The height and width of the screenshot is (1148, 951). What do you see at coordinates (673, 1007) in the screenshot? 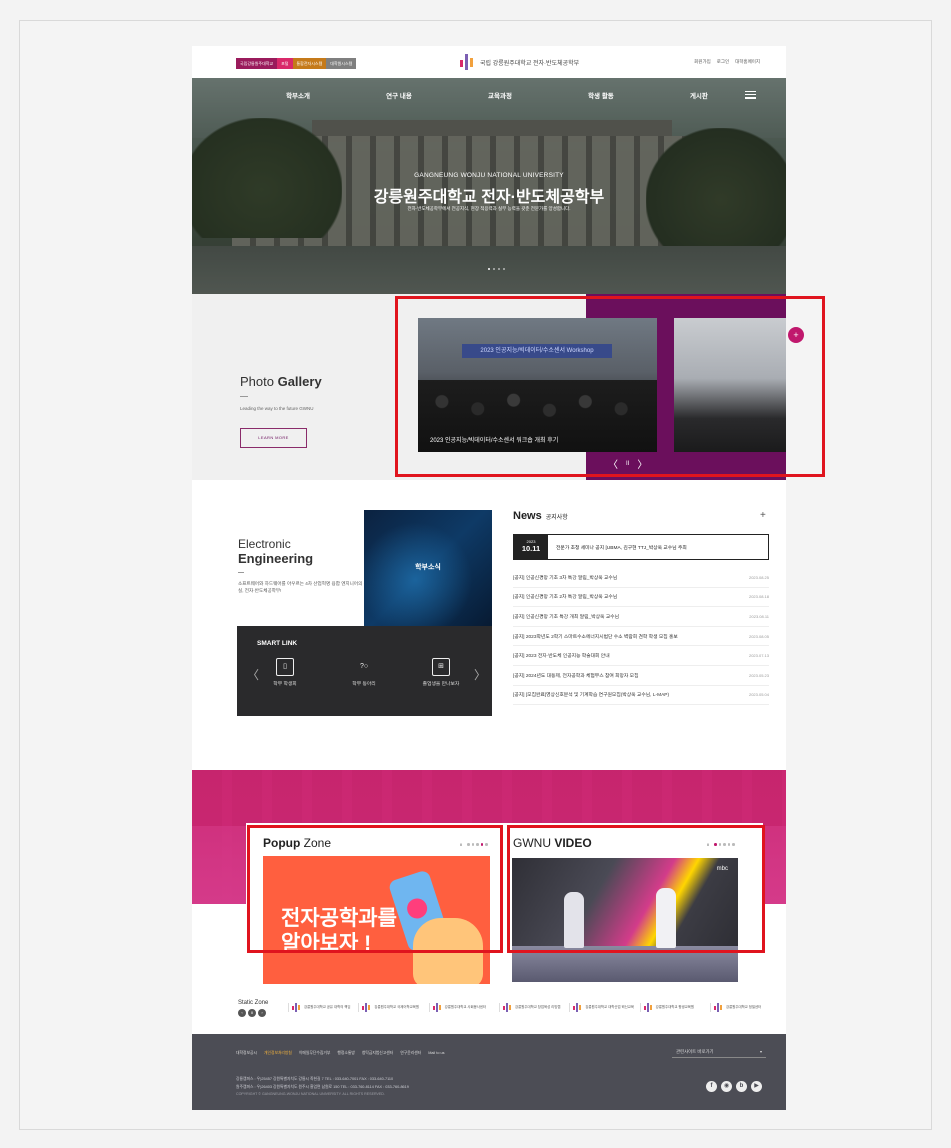
I see `static-banner: 강릉원주대학교 평생교육원` at bounding box center [673, 1007].